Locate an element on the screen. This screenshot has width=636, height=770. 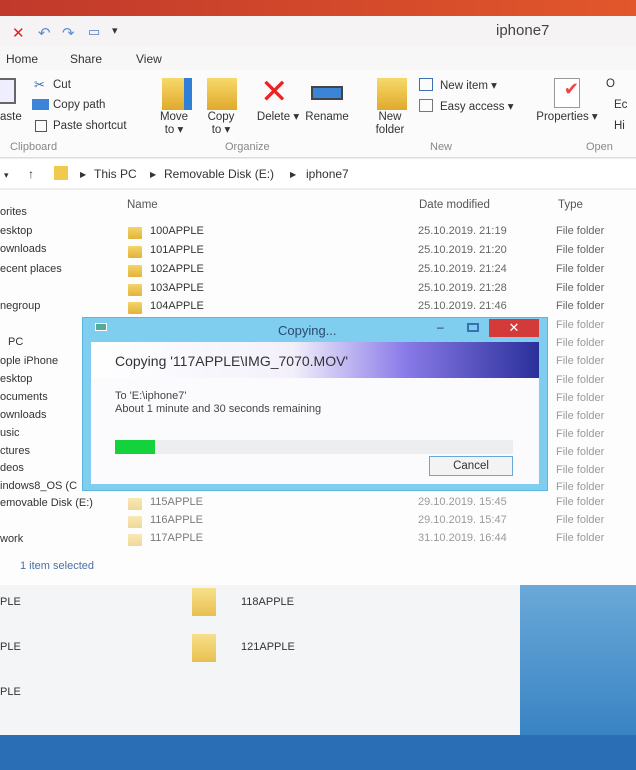
new-folder-button: New folder is located at coordinates (390, 124).